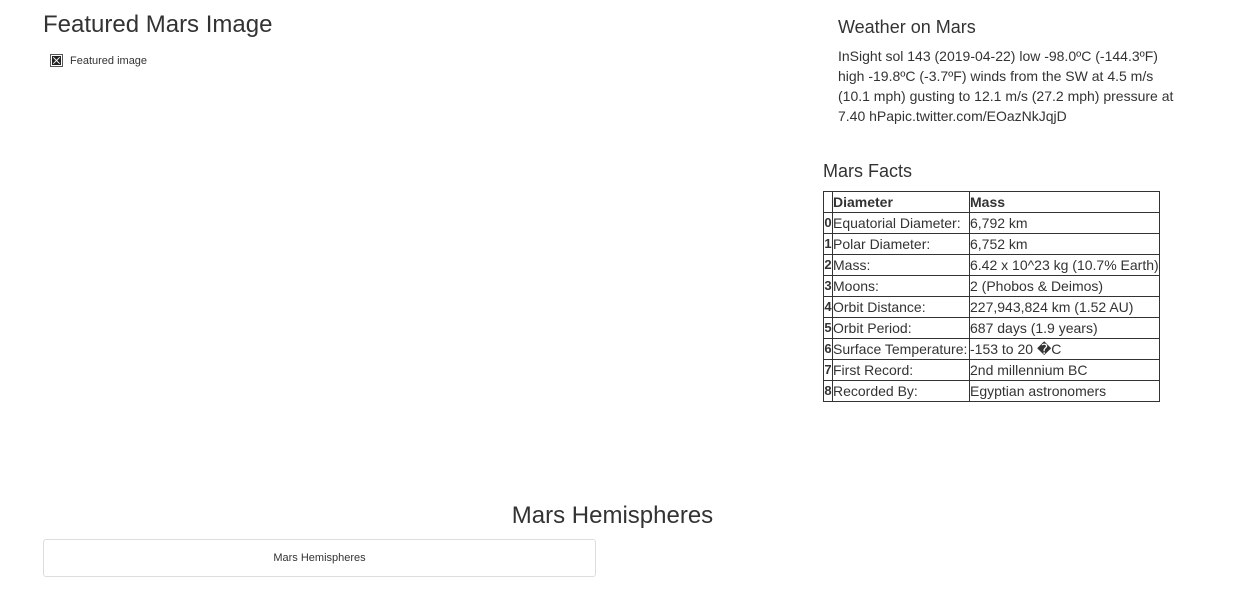 This screenshot has width=1238, height=589. I want to click on hemispheres-heading: Mars Hemispheres, so click(612, 515).